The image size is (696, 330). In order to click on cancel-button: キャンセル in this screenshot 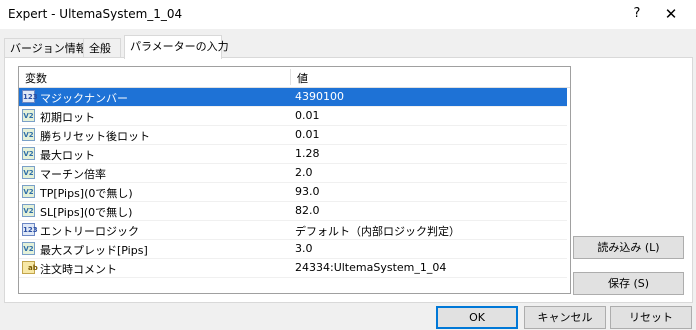, I will do `click(565, 317)`.